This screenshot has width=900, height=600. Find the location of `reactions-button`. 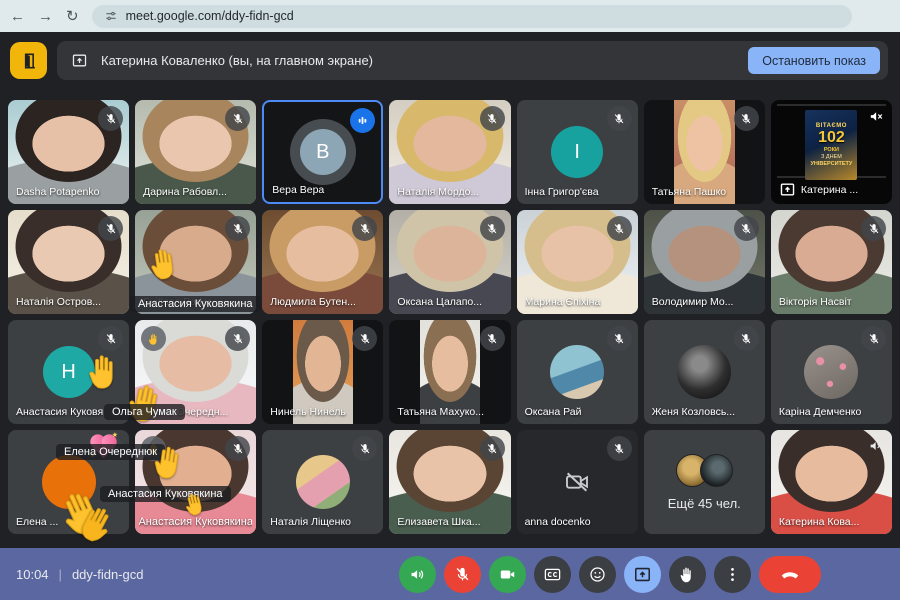

reactions-button is located at coordinates (597, 574).